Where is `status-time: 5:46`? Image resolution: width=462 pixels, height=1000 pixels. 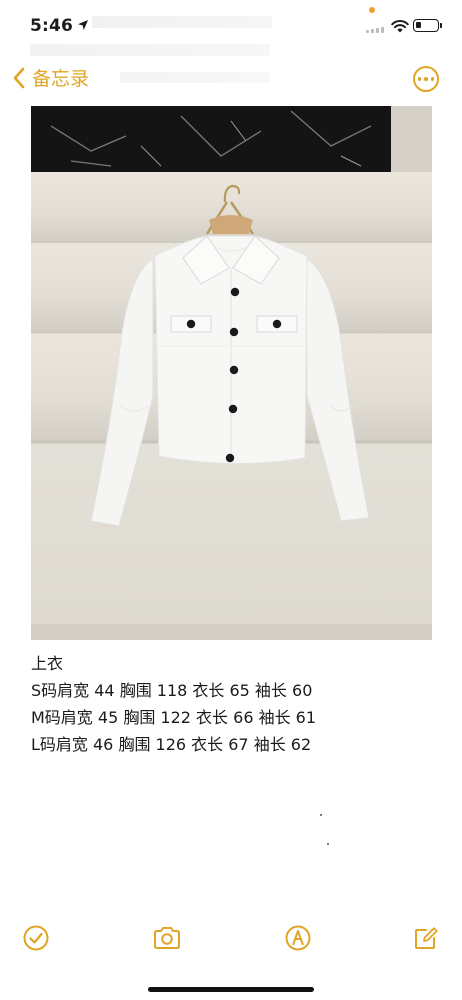 status-time: 5:46 is located at coordinates (52, 26).